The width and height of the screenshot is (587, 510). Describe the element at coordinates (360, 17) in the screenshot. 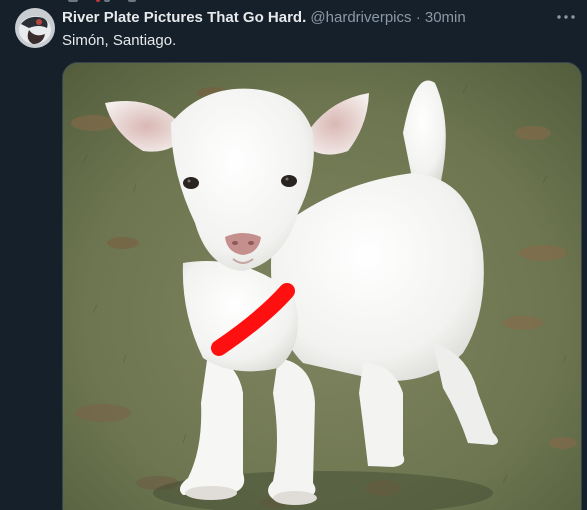

I see `author-handle: @hardriverpics` at that location.